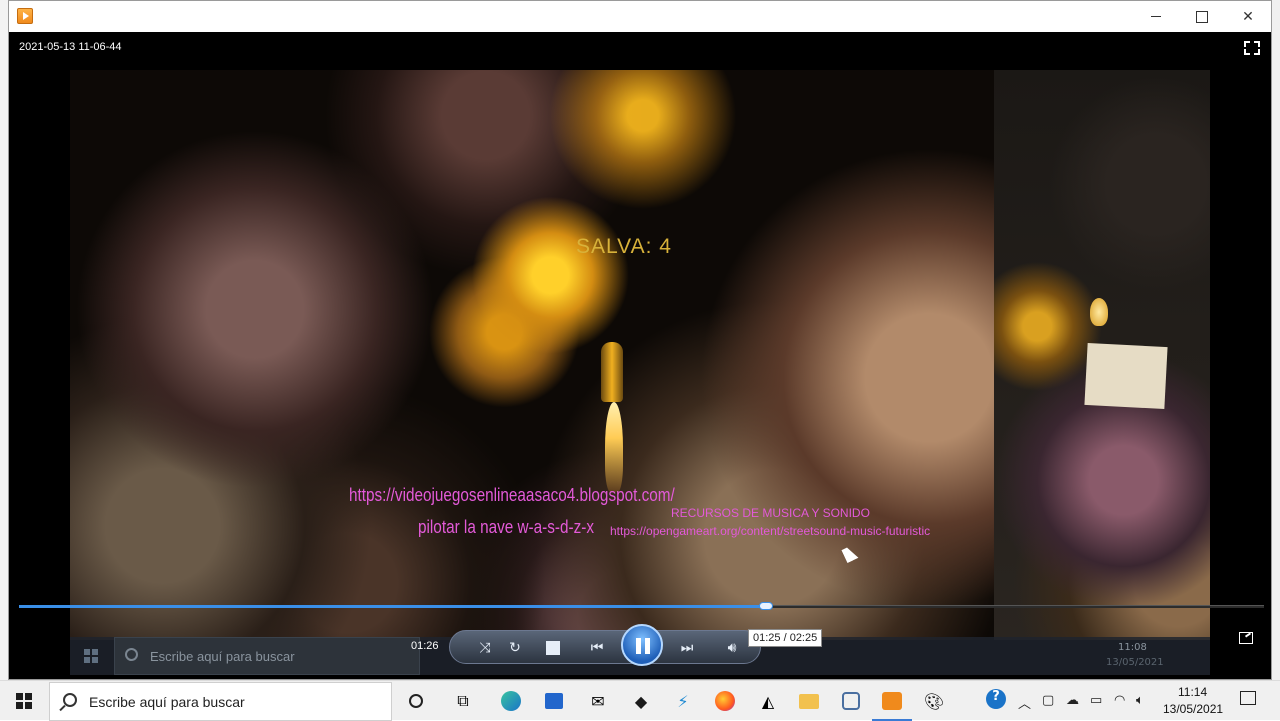 The width and height of the screenshot is (1280, 721). What do you see at coordinates (506, 527) in the screenshot?
I see `controls-hint-text: pilotar la nave w-a-s-d-z-x` at bounding box center [506, 527].